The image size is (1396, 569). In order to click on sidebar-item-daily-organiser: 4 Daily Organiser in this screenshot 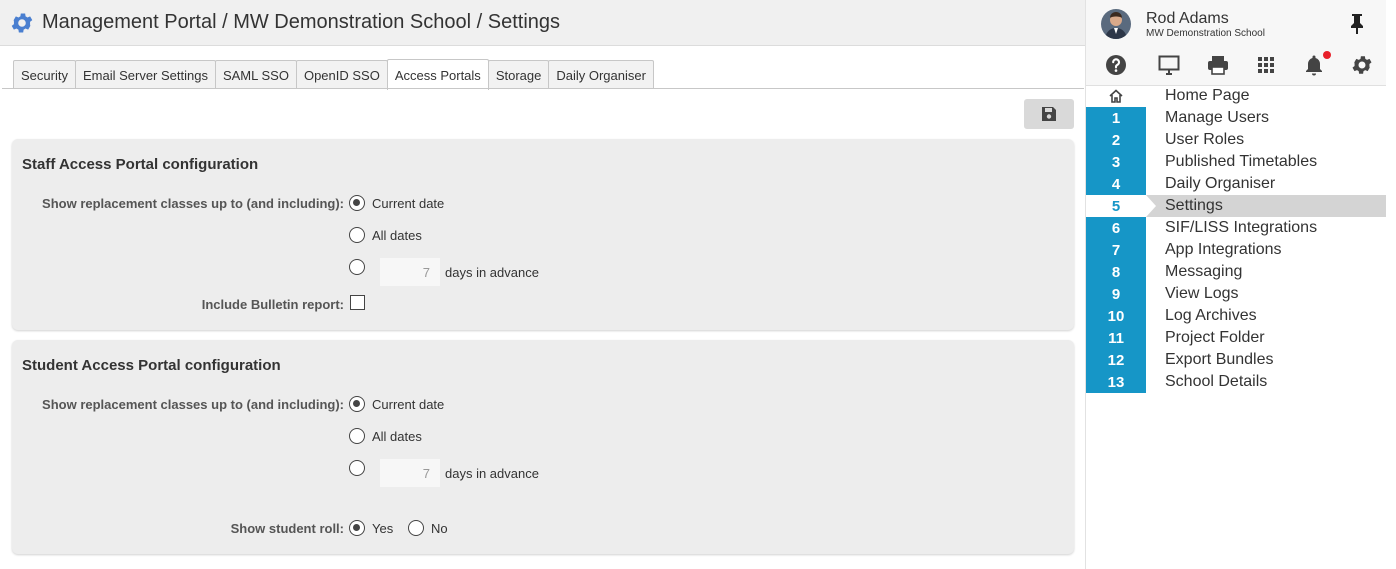, I will do `click(1236, 184)`.